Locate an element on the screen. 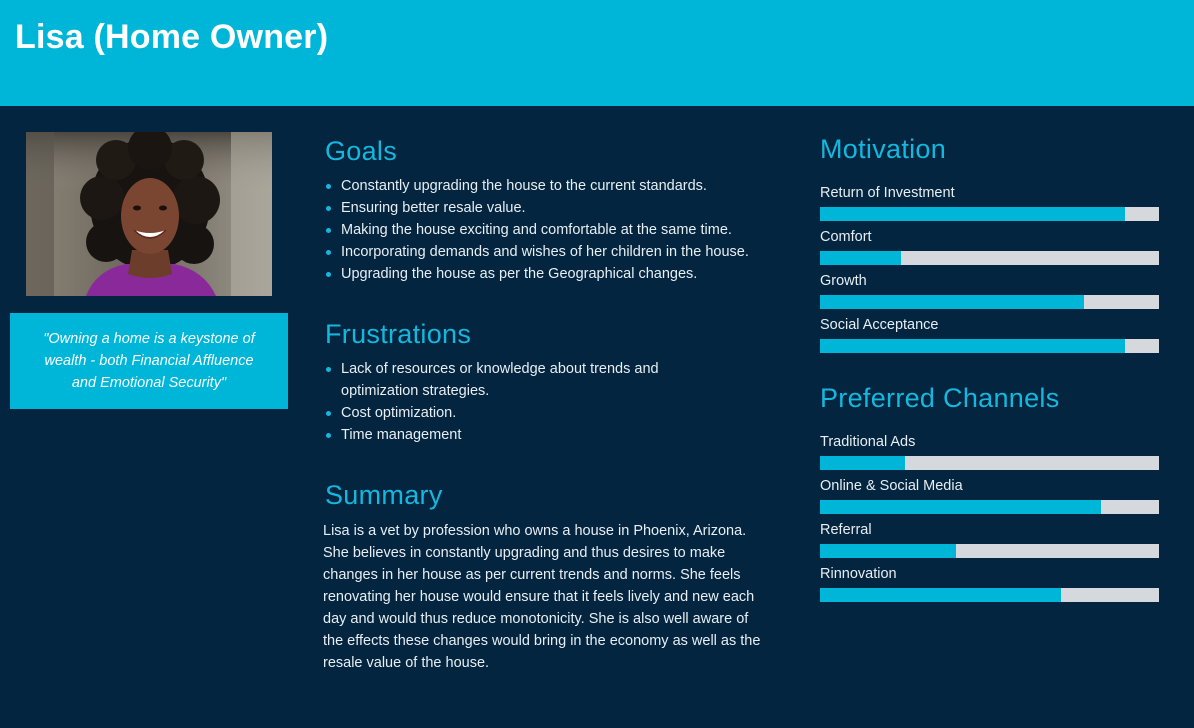  persona-portrait-image is located at coordinates (149, 214).